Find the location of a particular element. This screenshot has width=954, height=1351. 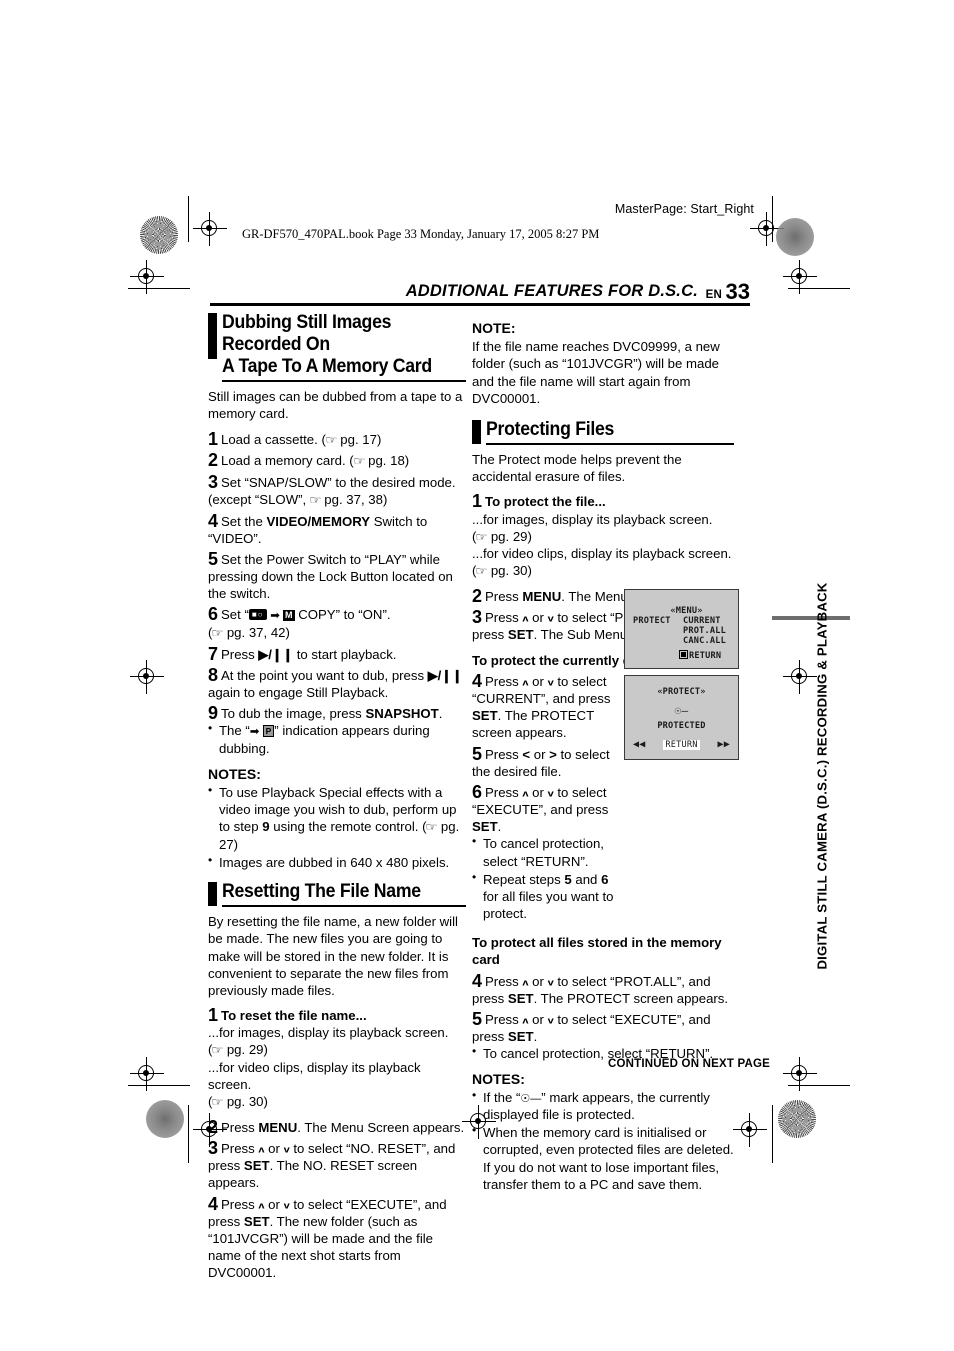

section-underline is located at coordinates (344, 381).